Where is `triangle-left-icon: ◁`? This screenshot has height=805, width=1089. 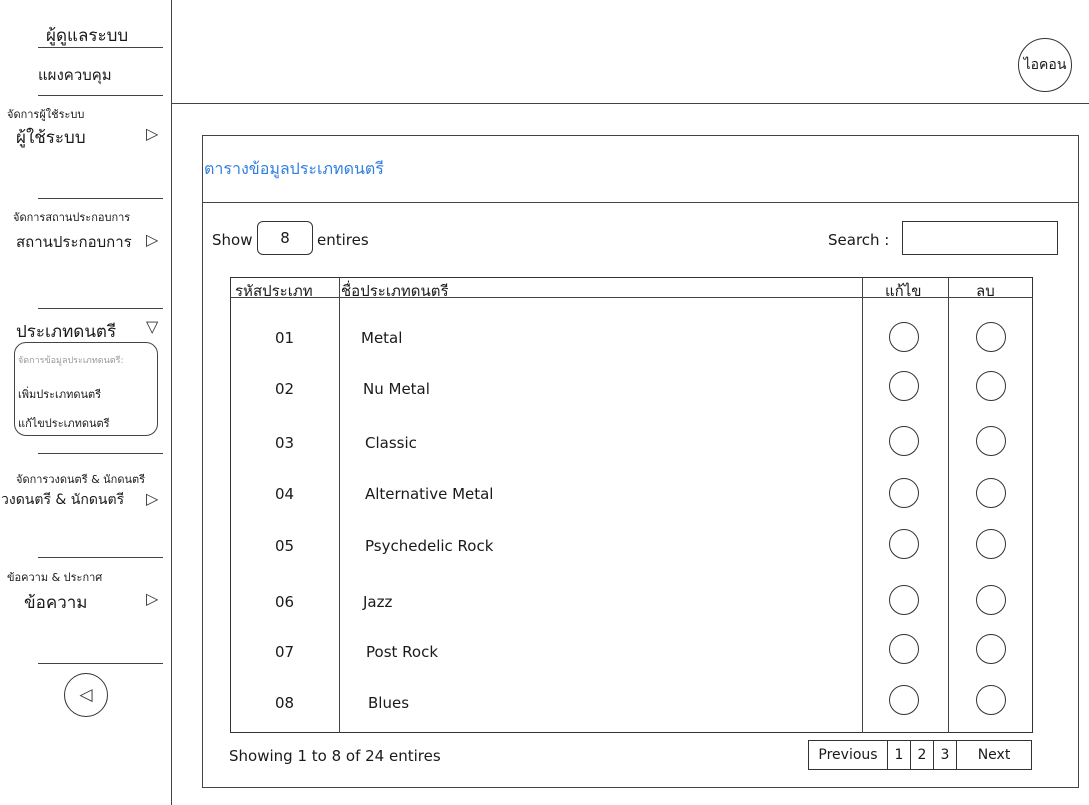 triangle-left-icon: ◁ is located at coordinates (86, 695).